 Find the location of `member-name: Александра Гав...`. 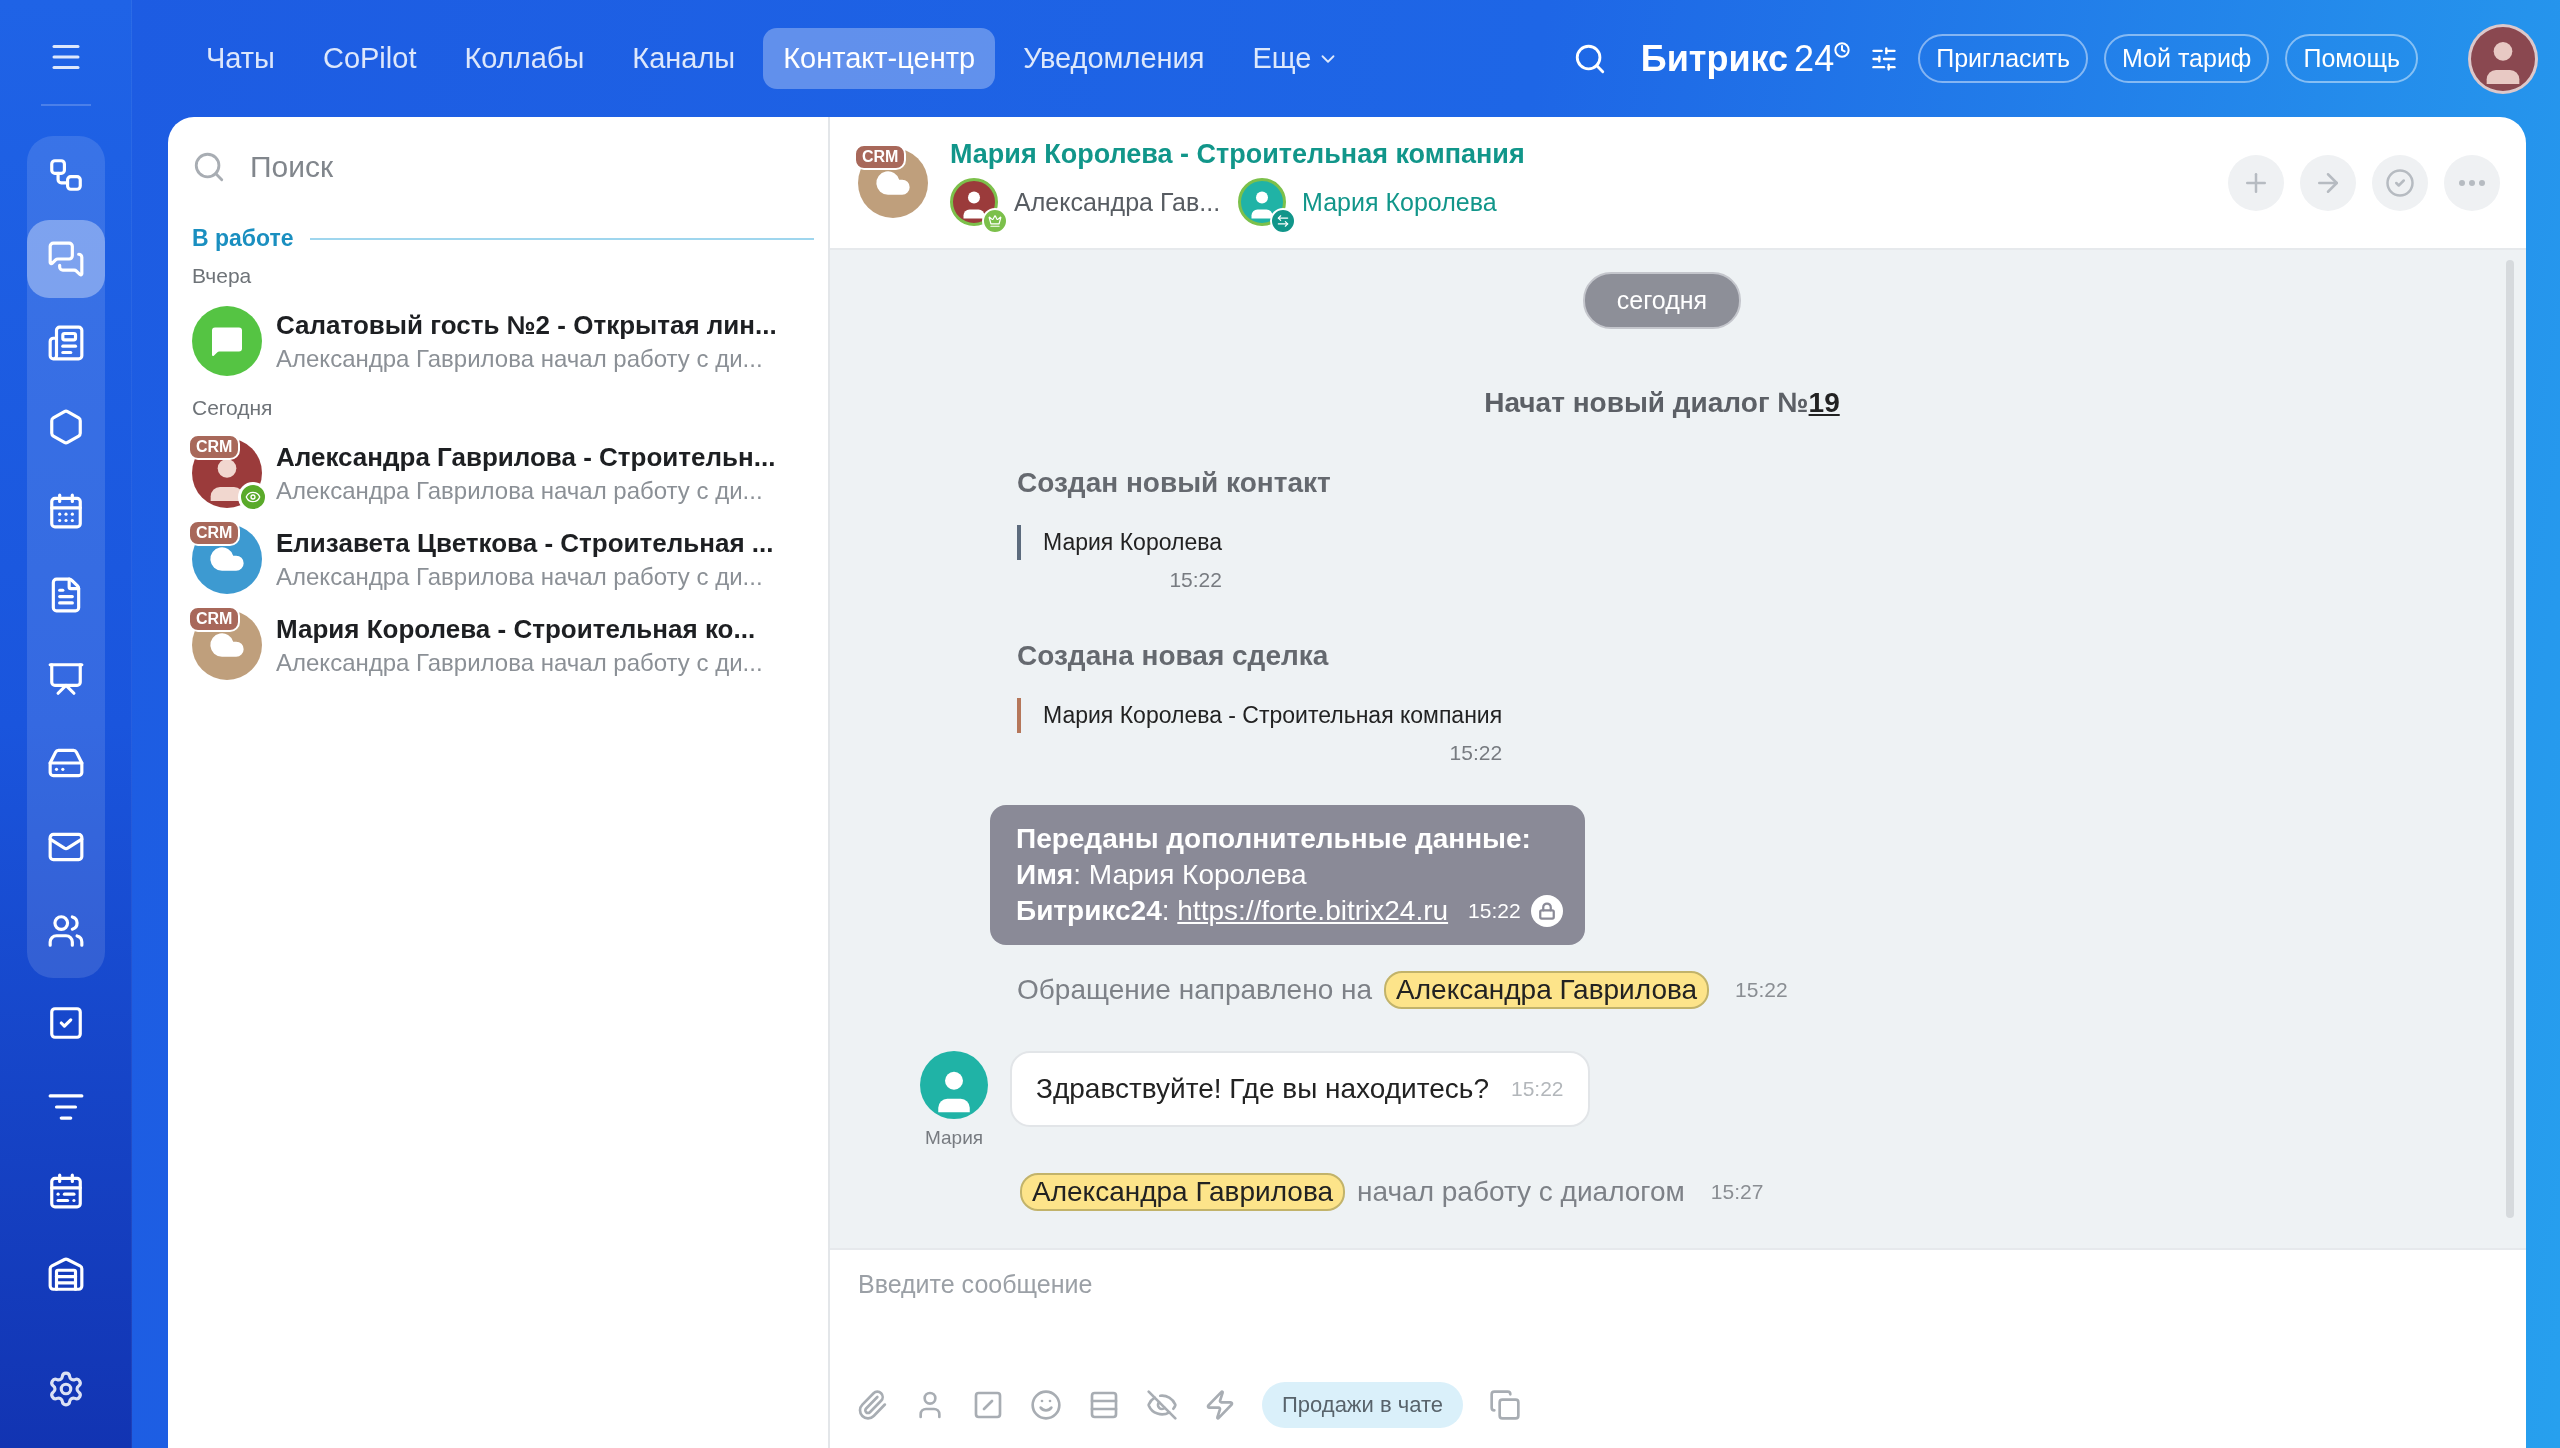

member-name: Александра Гав... is located at coordinates (1117, 202).